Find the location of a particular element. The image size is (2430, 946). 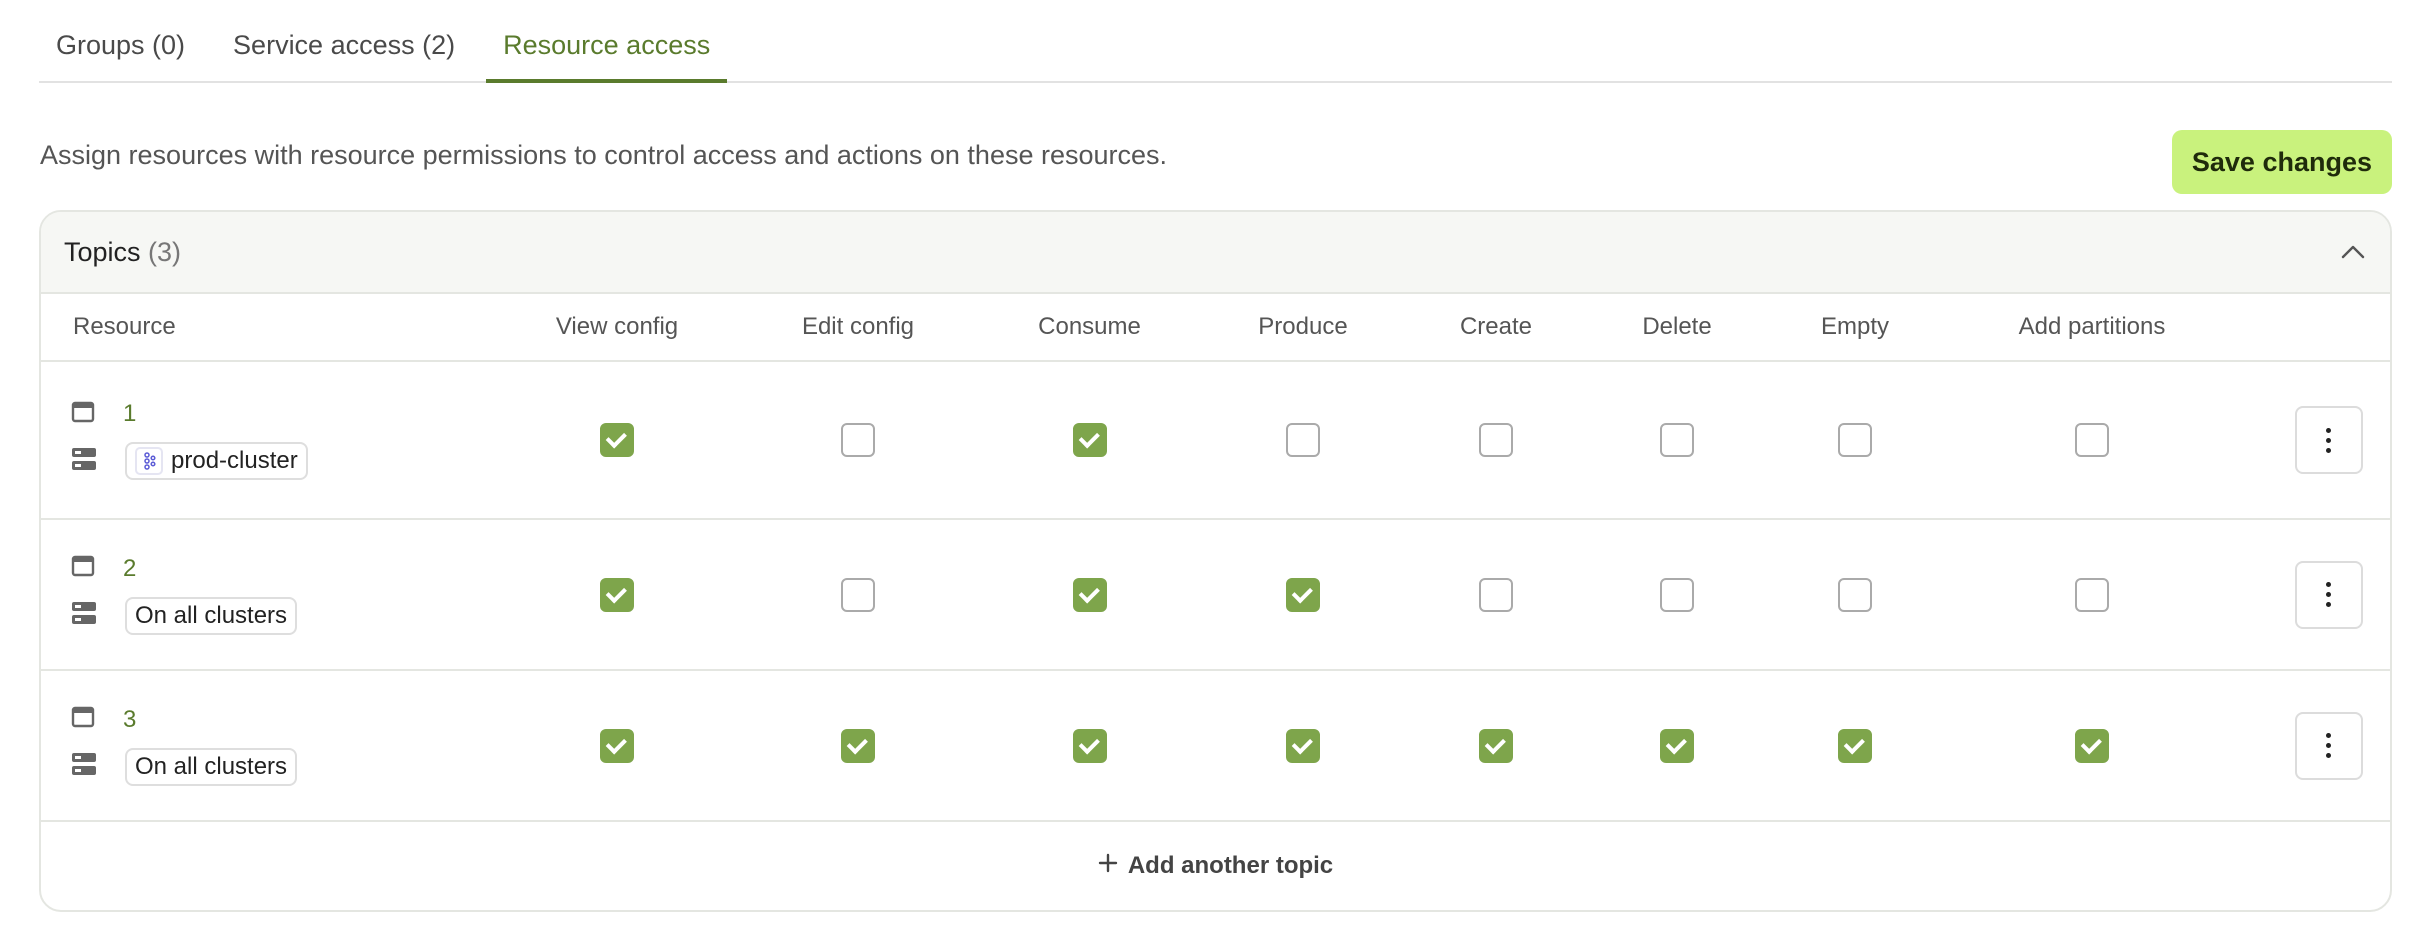

resource-name: 1 is located at coordinates (129, 414).